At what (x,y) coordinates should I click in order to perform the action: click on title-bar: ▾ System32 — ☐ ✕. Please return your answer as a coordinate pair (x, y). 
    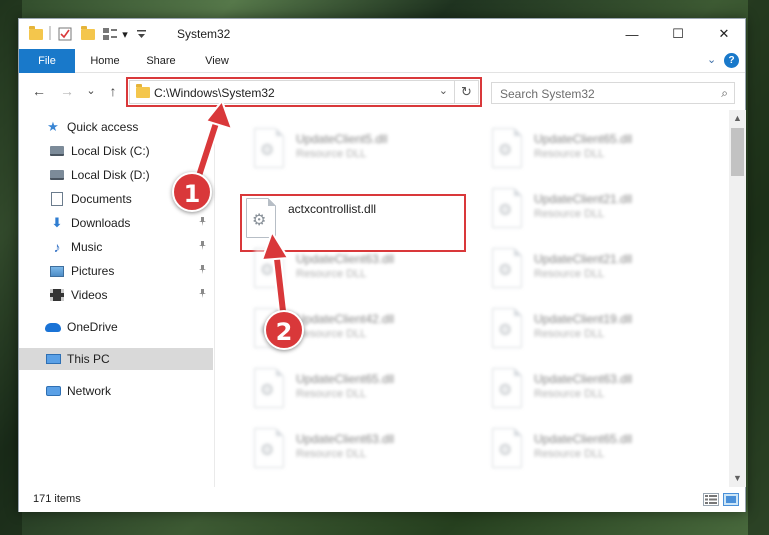
    Looking at the image, I should click on (382, 34).